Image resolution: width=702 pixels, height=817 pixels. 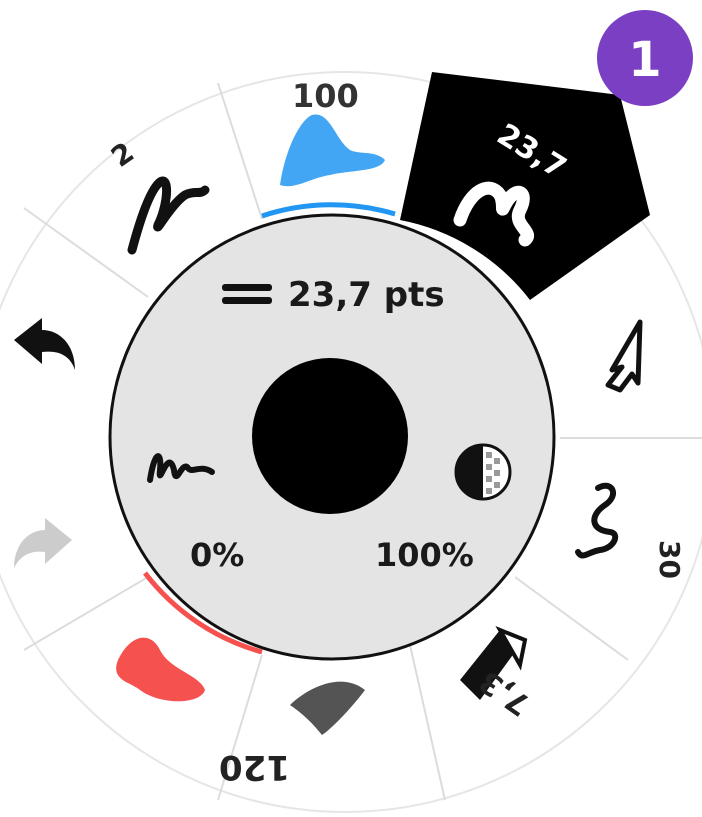 I want to click on opacity-value: 100%, so click(x=424, y=555).